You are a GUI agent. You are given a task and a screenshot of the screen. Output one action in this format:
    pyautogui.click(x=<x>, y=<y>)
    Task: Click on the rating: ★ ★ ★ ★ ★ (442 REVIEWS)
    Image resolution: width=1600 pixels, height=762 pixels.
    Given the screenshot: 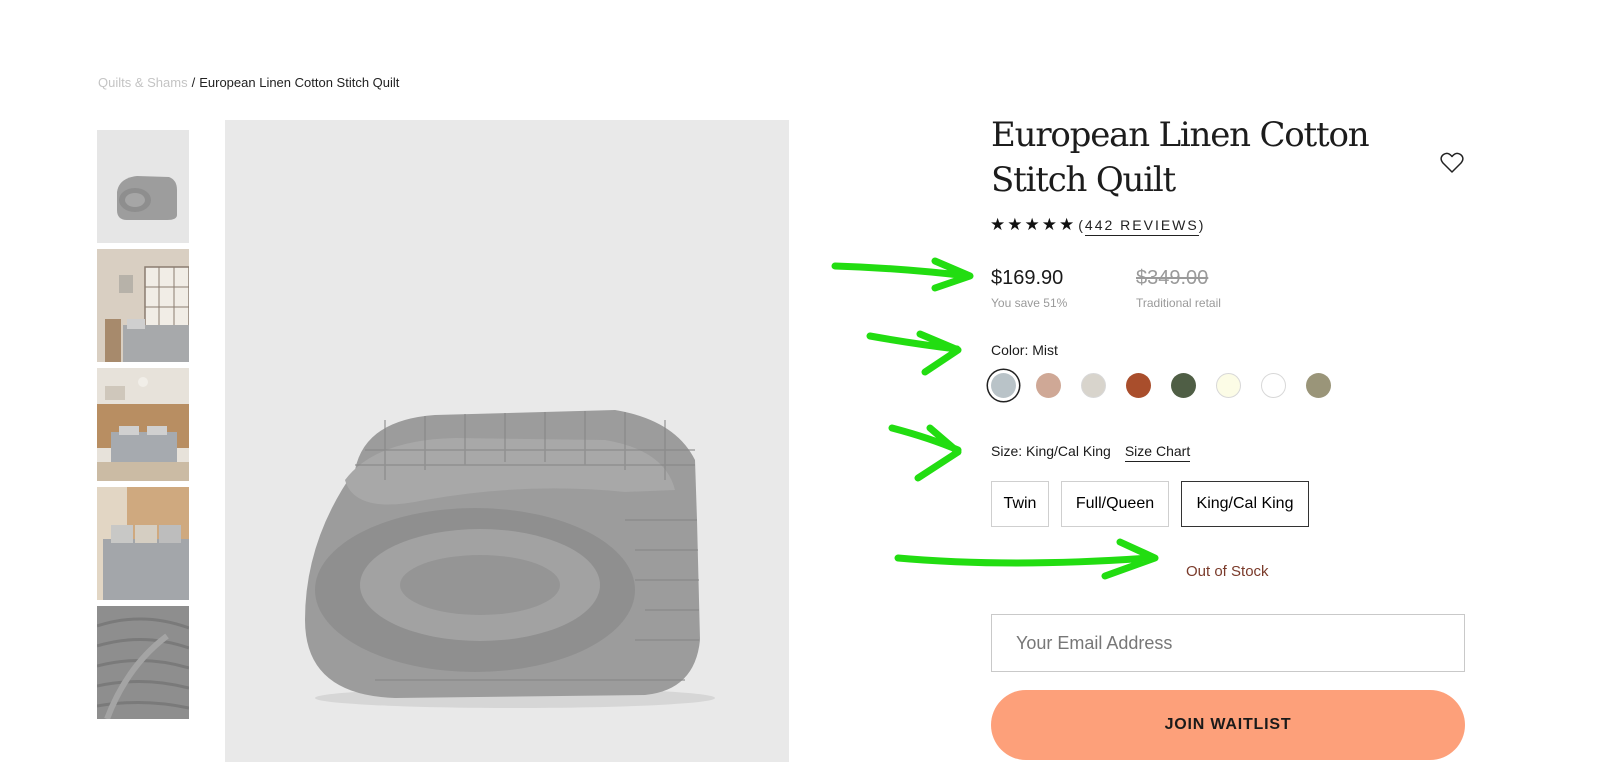 What is the action you would take?
    pyautogui.click(x=1097, y=226)
    